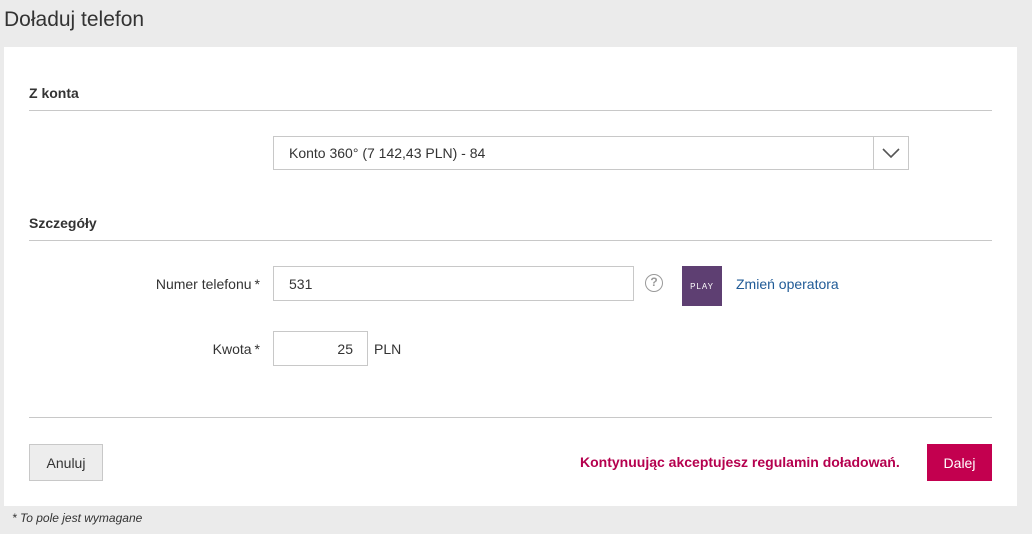 The image size is (1032, 534). I want to click on change-operator-link: Zmień operatora, so click(787, 284).